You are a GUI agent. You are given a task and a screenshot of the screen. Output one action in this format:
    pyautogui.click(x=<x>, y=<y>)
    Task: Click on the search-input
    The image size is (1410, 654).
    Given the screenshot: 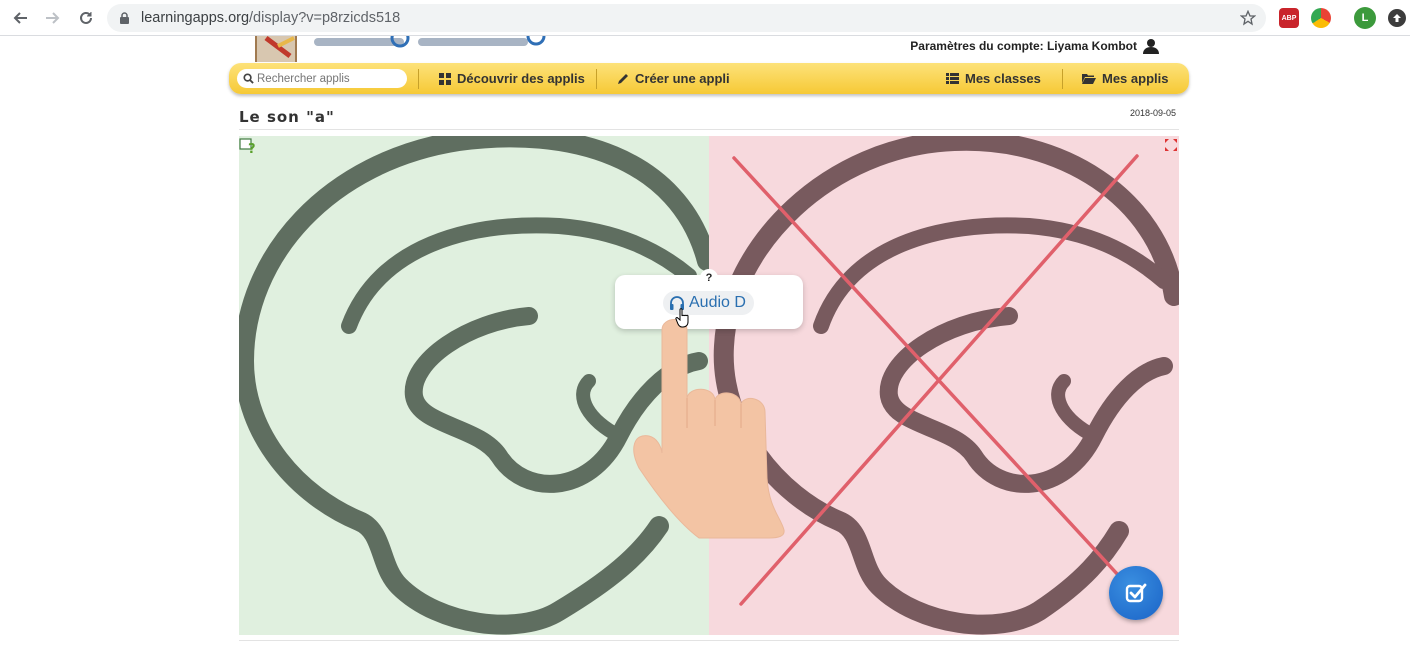 What is the action you would take?
    pyautogui.click(x=331, y=78)
    